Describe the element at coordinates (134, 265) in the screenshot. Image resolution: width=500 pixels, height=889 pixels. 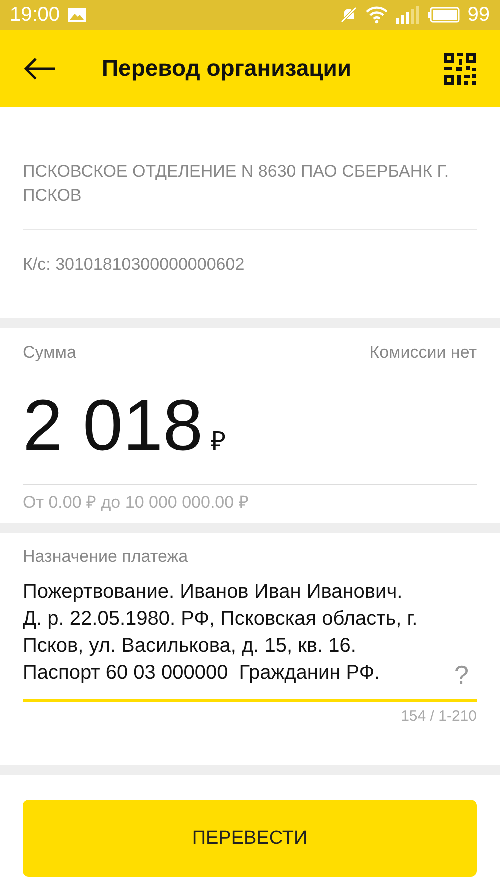
I see `account-number: К/с: 30101810300000000602` at that location.